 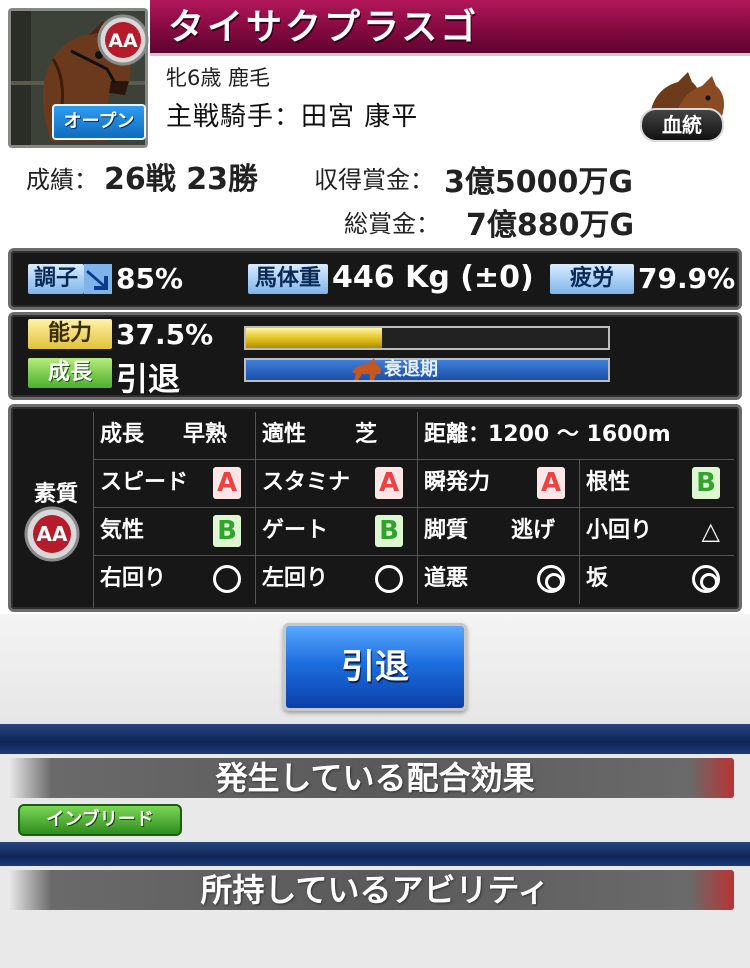 What do you see at coordinates (579, 434) in the screenshot?
I see `apt-distance-value: 1200 〜 1600m` at bounding box center [579, 434].